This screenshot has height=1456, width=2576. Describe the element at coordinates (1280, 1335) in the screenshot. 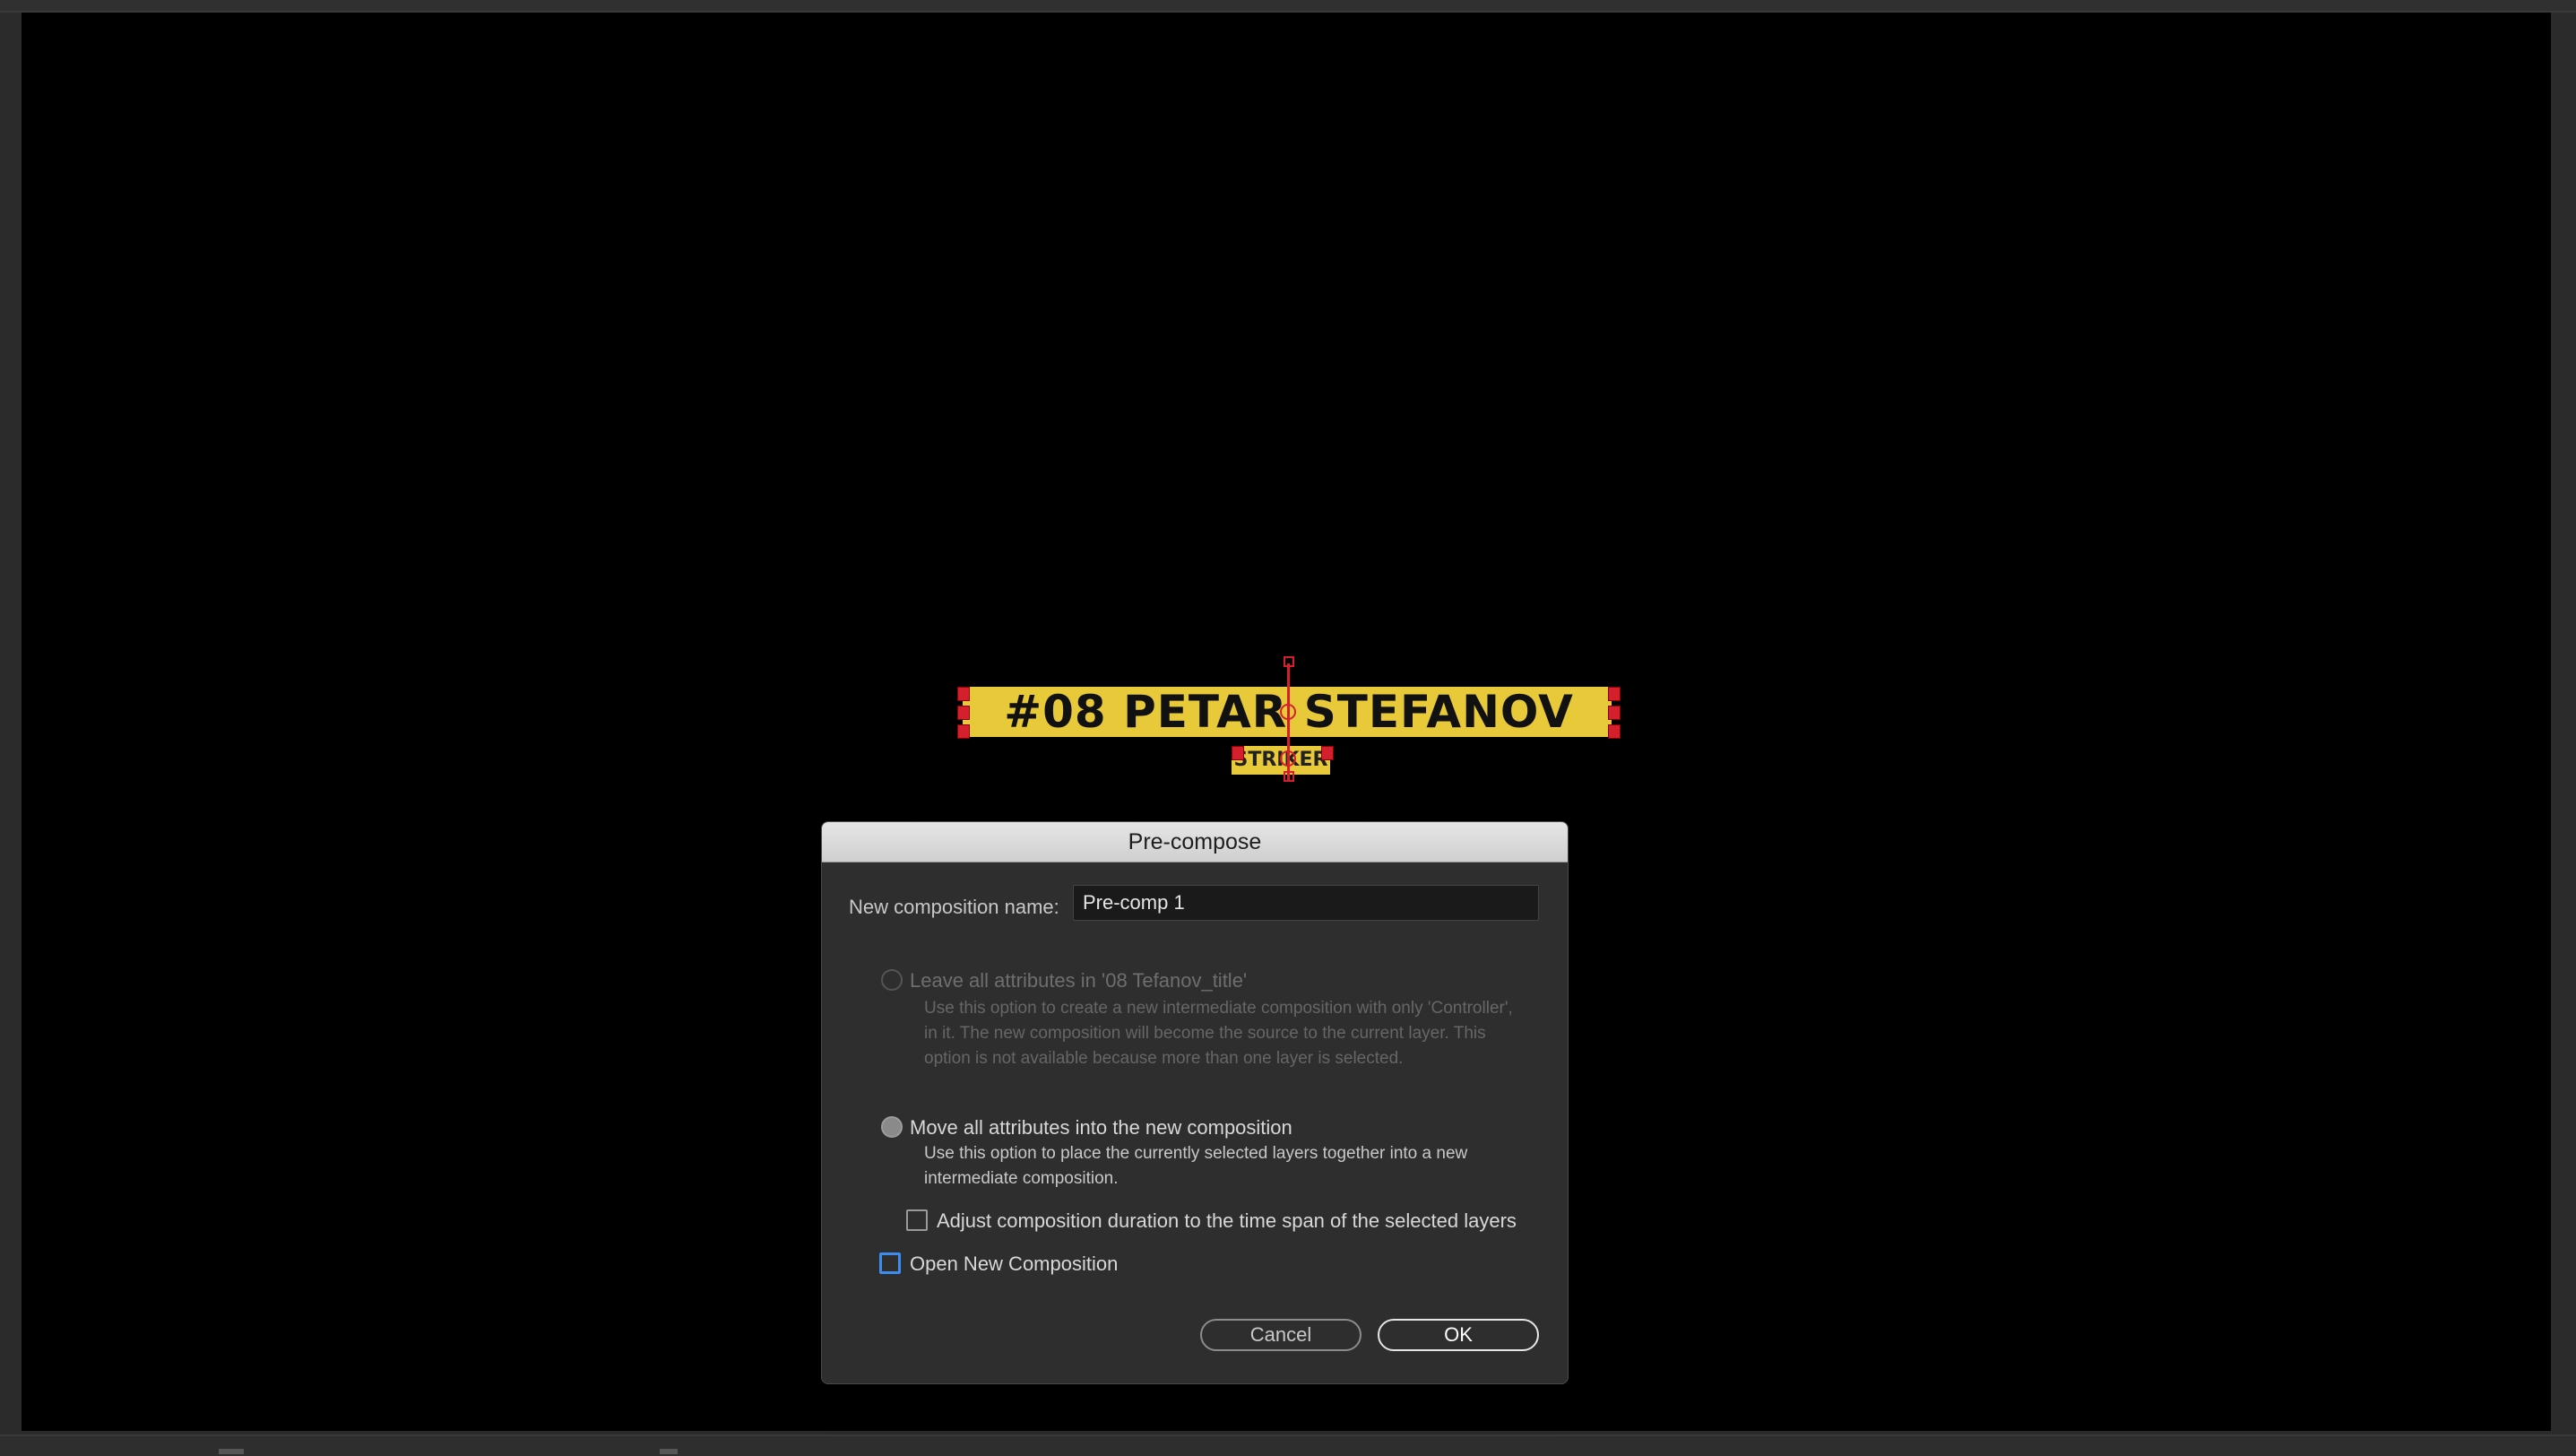

I see `cancel-button: Cancel` at that location.